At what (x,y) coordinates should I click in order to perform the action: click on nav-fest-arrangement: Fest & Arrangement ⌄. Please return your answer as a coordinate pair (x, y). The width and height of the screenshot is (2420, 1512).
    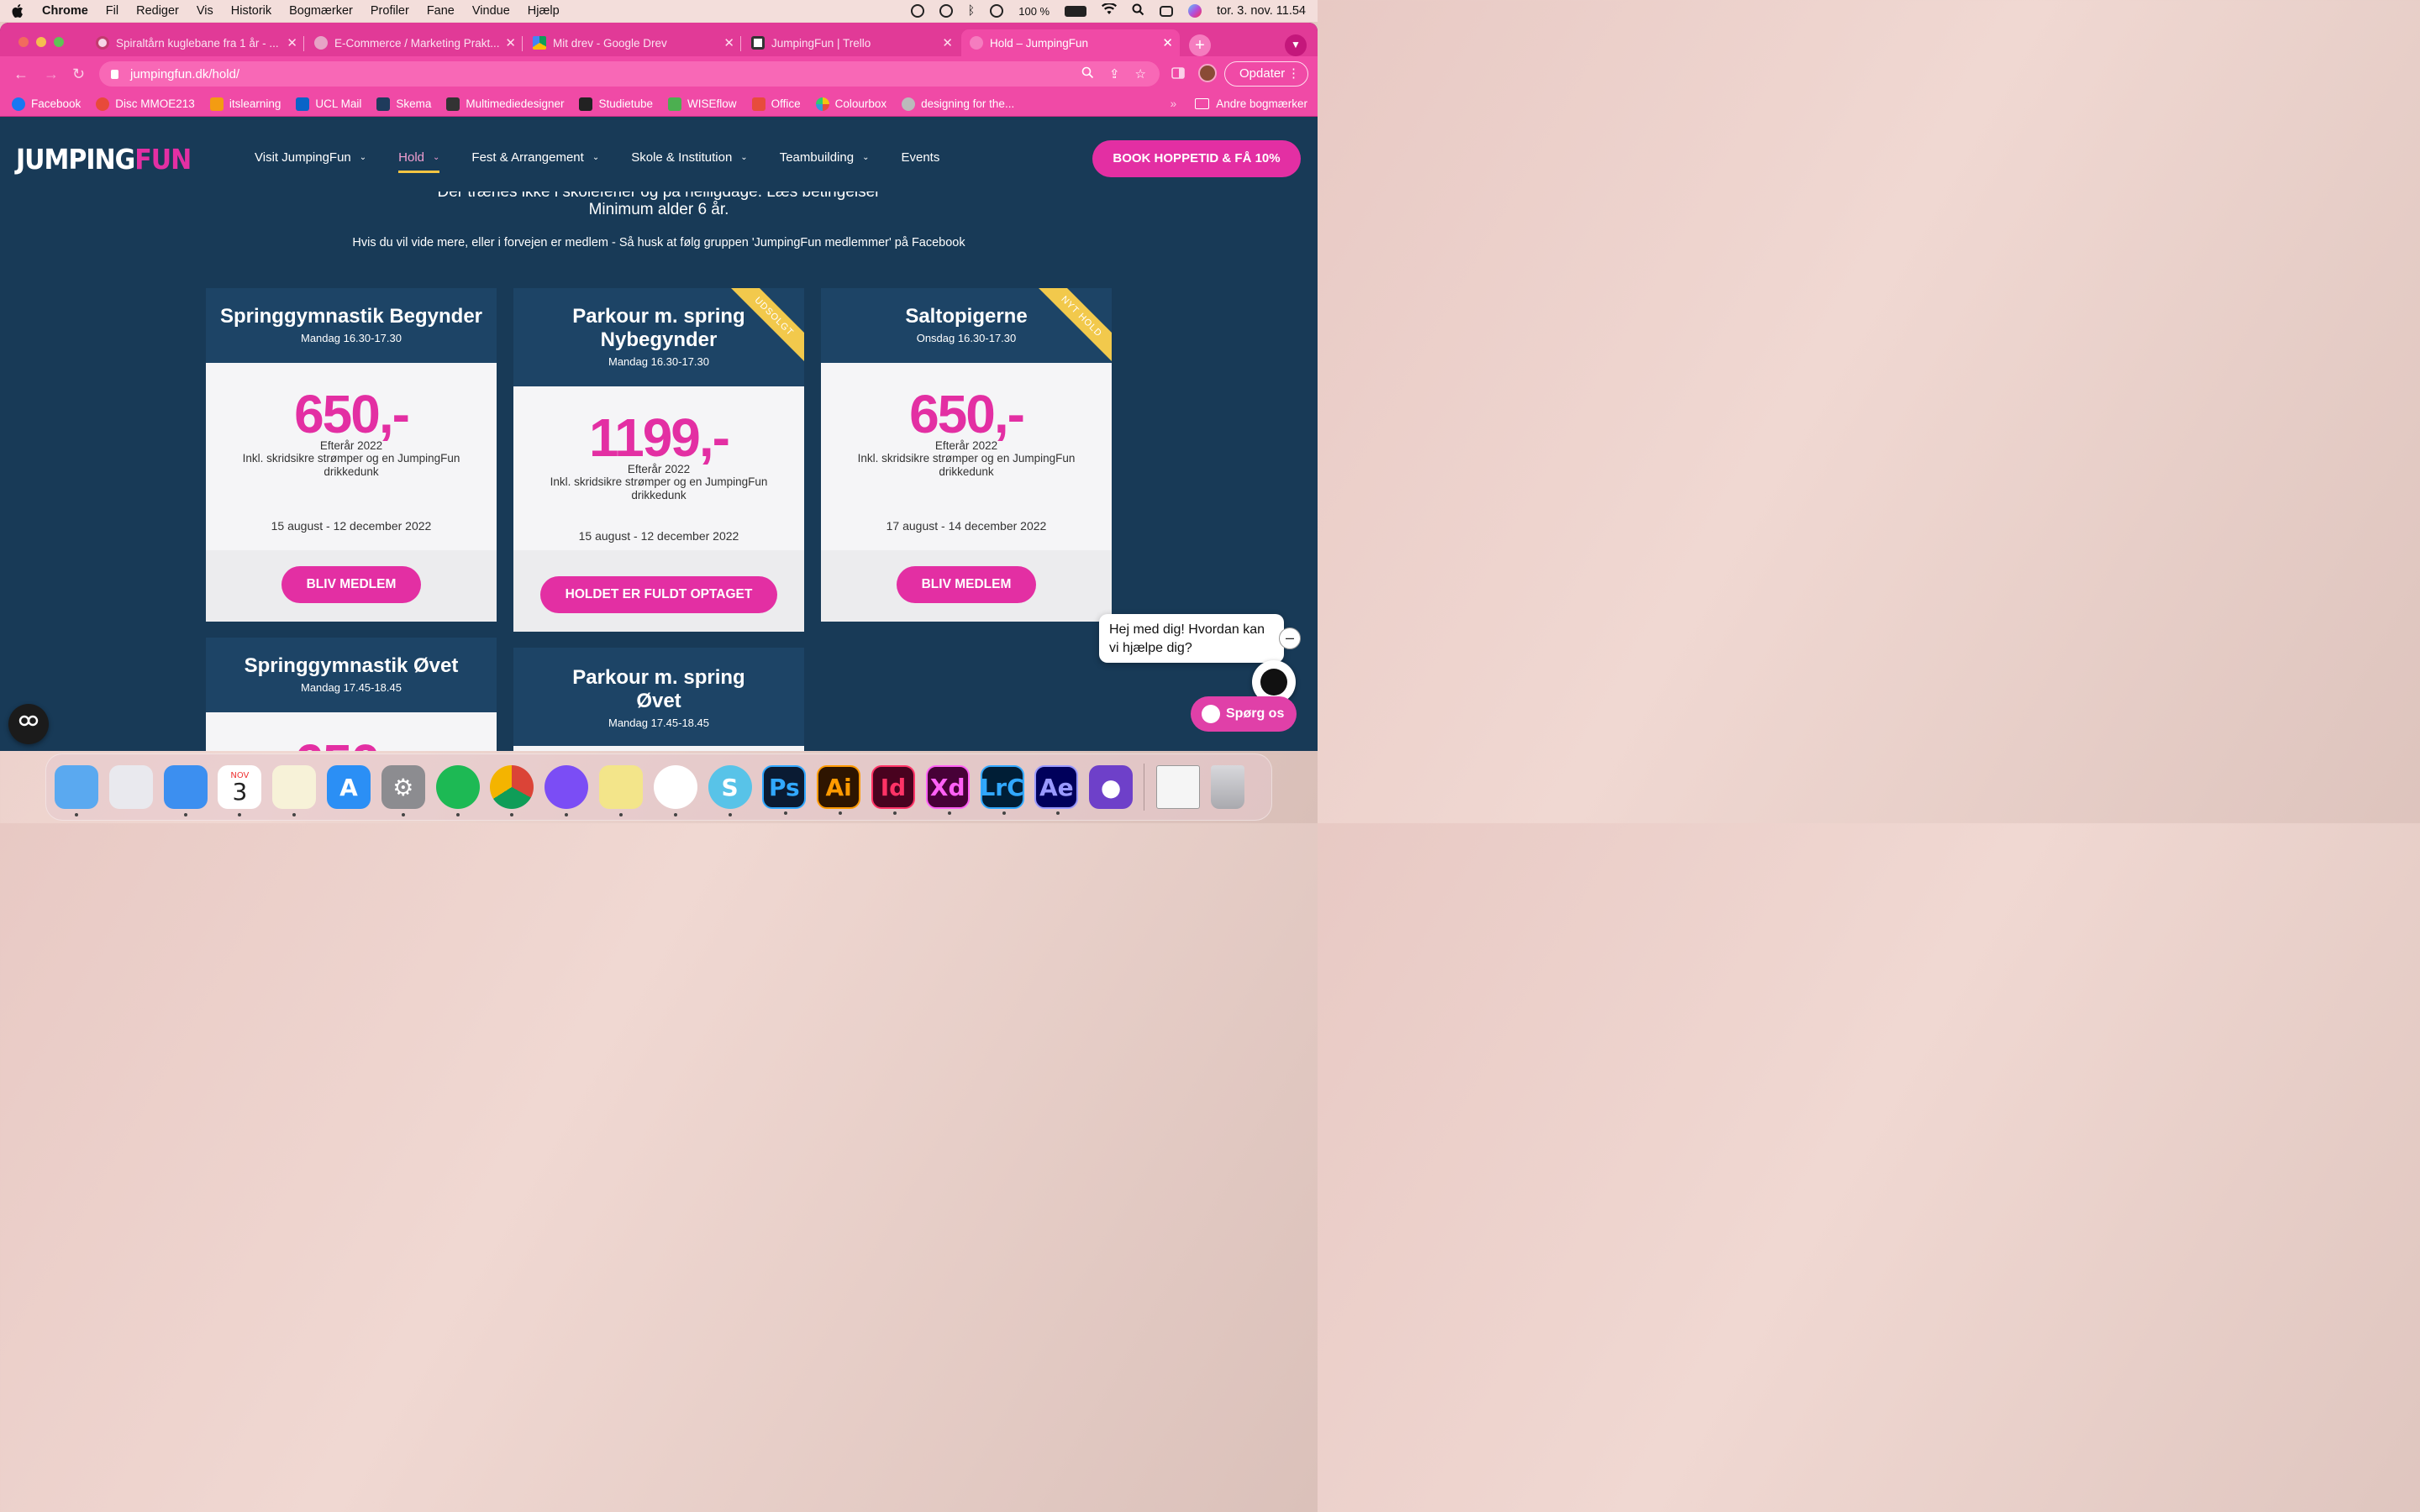
    Looking at the image, I should click on (535, 157).